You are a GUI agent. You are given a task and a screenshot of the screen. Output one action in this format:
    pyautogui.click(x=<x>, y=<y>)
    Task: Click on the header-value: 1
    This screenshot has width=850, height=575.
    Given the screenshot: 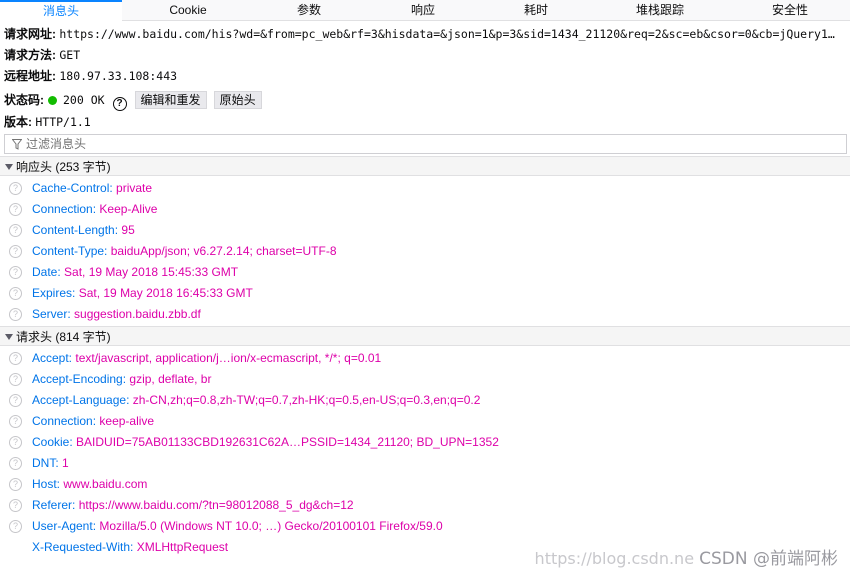 What is the action you would take?
    pyautogui.click(x=65, y=463)
    